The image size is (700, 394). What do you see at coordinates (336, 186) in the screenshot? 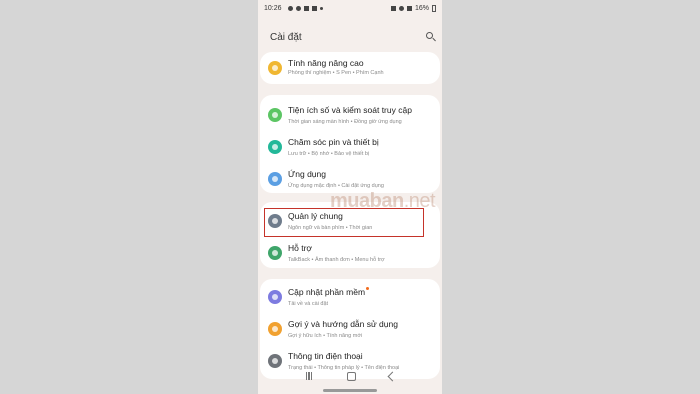
I see `settings-item-subtitle: Ứng dụng mặc định • Cài đặt ứng dụng` at bounding box center [336, 186].